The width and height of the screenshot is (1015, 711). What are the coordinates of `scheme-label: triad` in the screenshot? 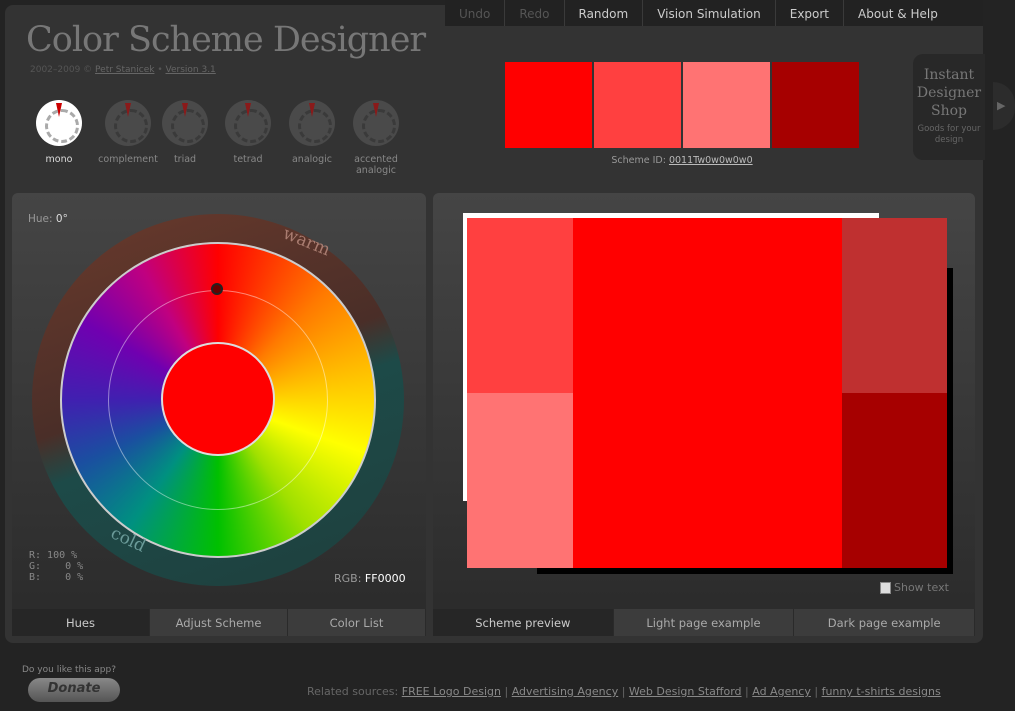 It's located at (185, 159).